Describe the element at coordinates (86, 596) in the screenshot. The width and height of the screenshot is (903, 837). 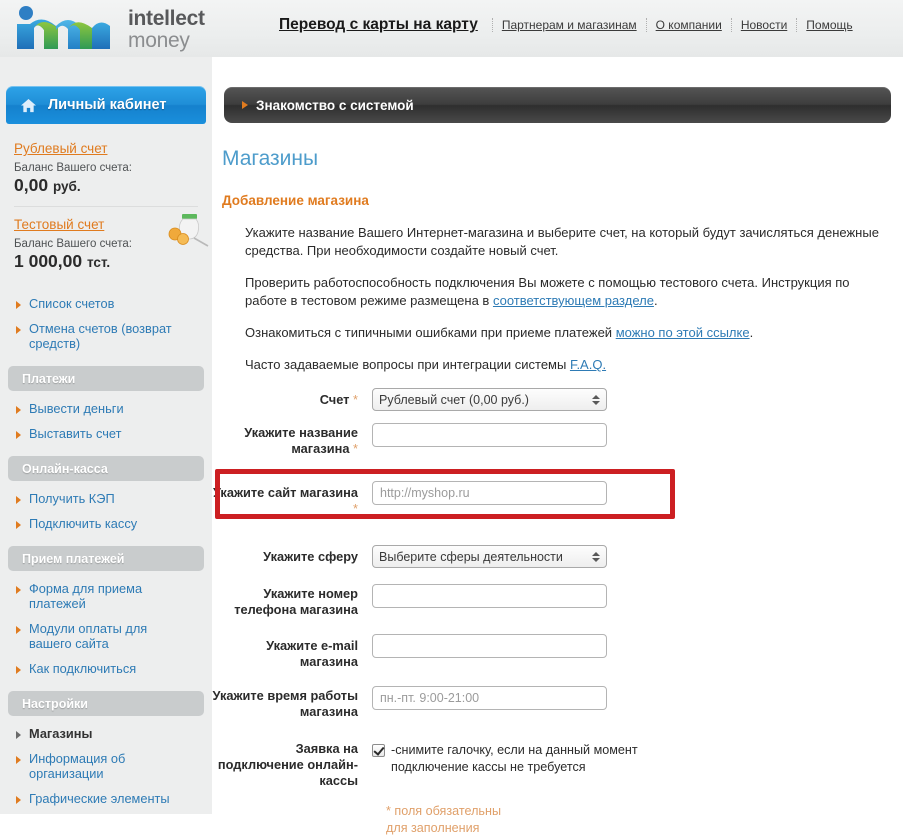
I see `sidebar-item-label: Форма для приема платежей` at that location.